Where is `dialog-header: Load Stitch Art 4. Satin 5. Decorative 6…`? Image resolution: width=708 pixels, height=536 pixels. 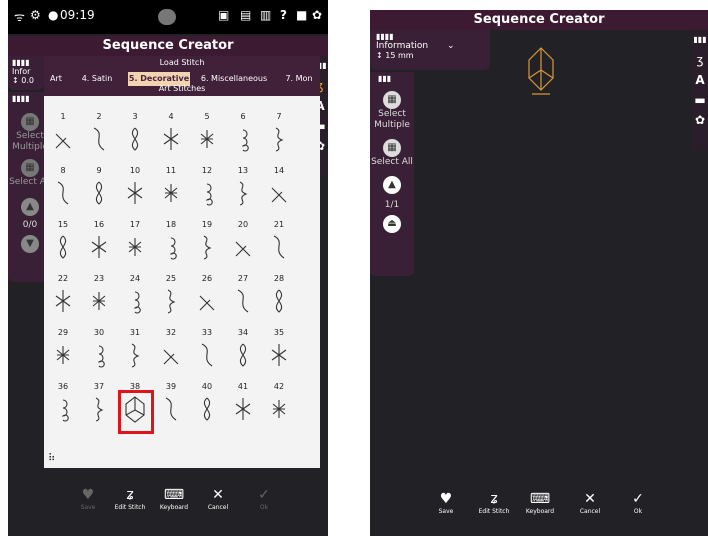 dialog-header: Load Stitch Art 4. Satin 5. Decorative 6… is located at coordinates (182, 76).